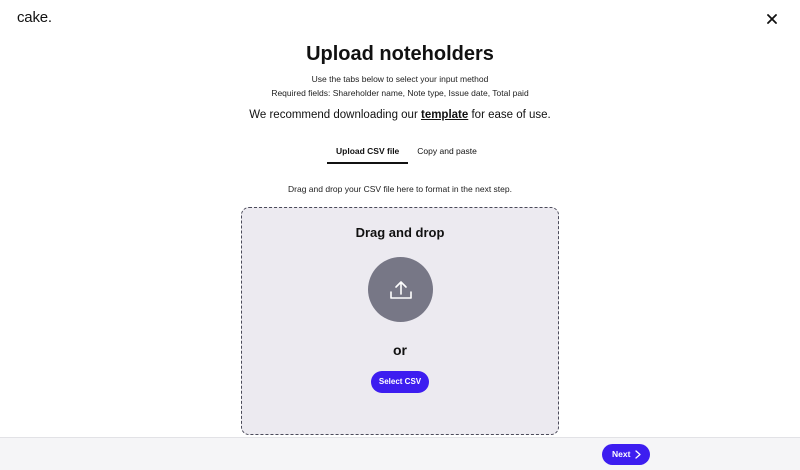 Image resolution: width=800 pixels, height=470 pixels. What do you see at coordinates (400, 453) in the screenshot?
I see `footer-bar: Next` at bounding box center [400, 453].